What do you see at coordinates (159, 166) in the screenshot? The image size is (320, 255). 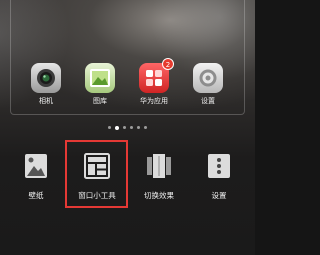 I see `transition-effects-icon` at bounding box center [159, 166].